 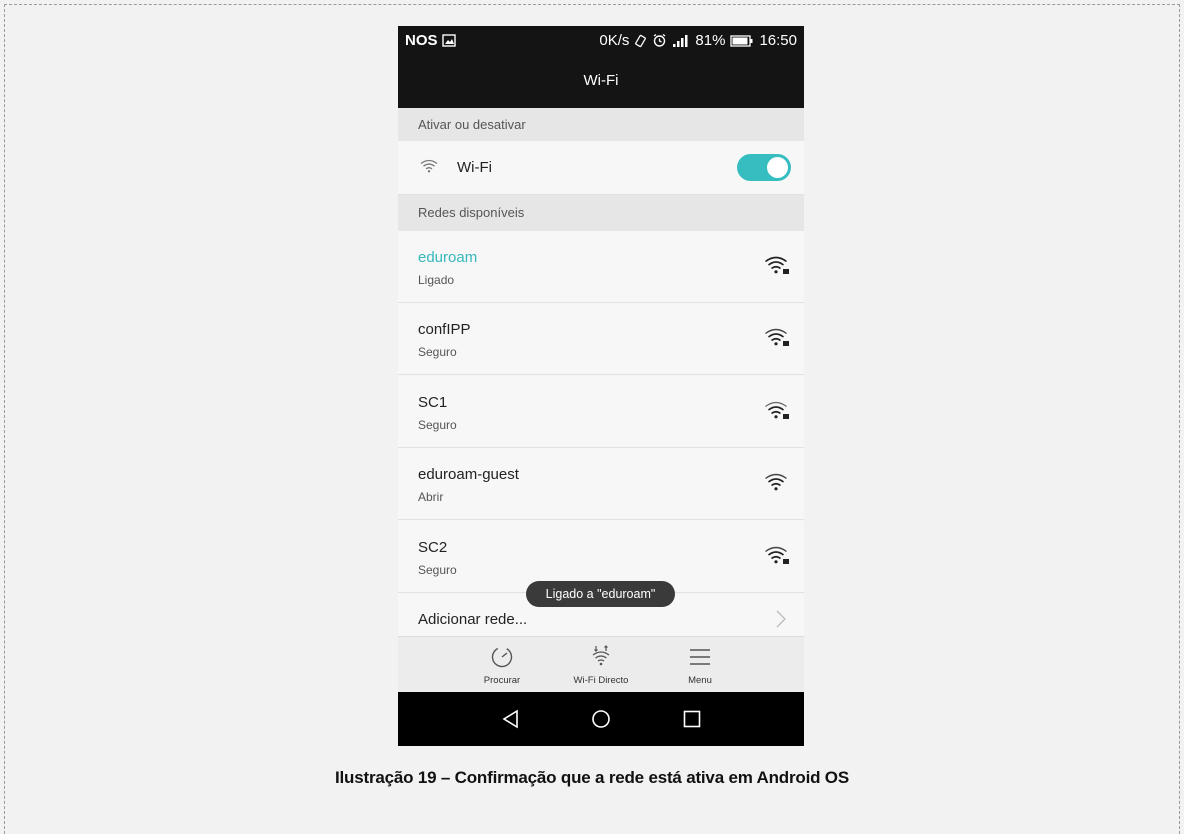 I want to click on recents-icon, so click(x=692, y=719).